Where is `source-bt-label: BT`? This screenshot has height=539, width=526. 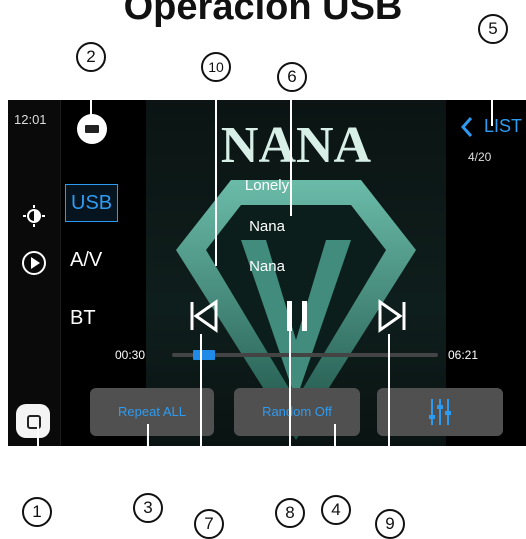
source-bt-label: BT is located at coordinates (83, 318).